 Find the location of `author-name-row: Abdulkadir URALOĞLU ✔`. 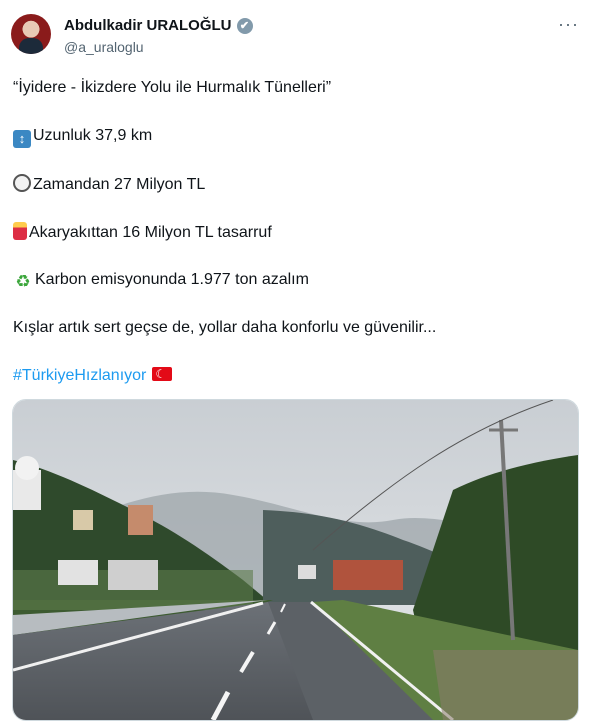

author-name-row: Abdulkadir URALOĞLU ✔ is located at coordinates (158, 25).